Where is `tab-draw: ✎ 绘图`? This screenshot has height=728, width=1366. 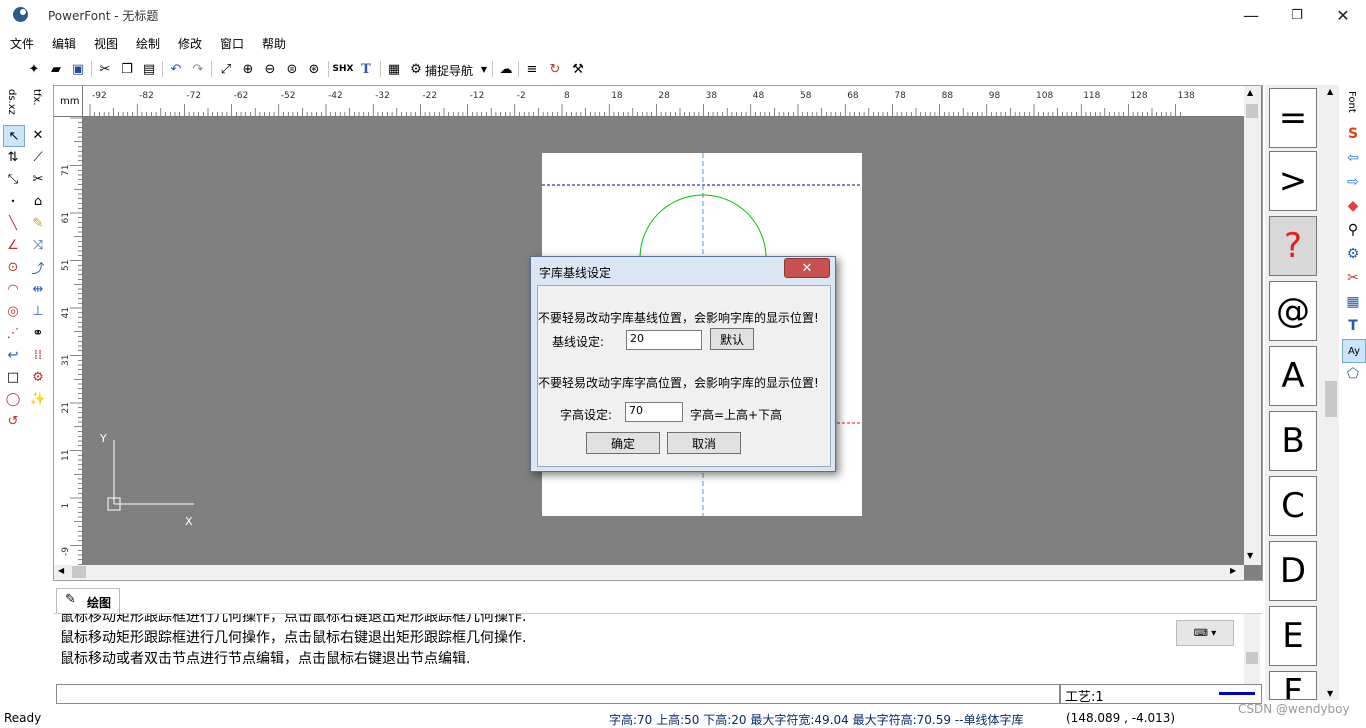
tab-draw: ✎ 绘图 is located at coordinates (88, 600).